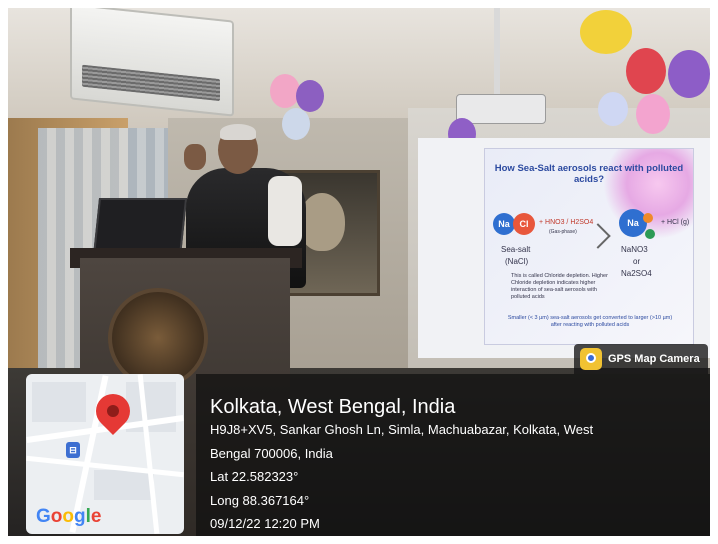 This screenshot has height=544, width=718. What do you see at coordinates (260, 500) in the screenshot?
I see `longitude: Long 88.367164°` at bounding box center [260, 500].